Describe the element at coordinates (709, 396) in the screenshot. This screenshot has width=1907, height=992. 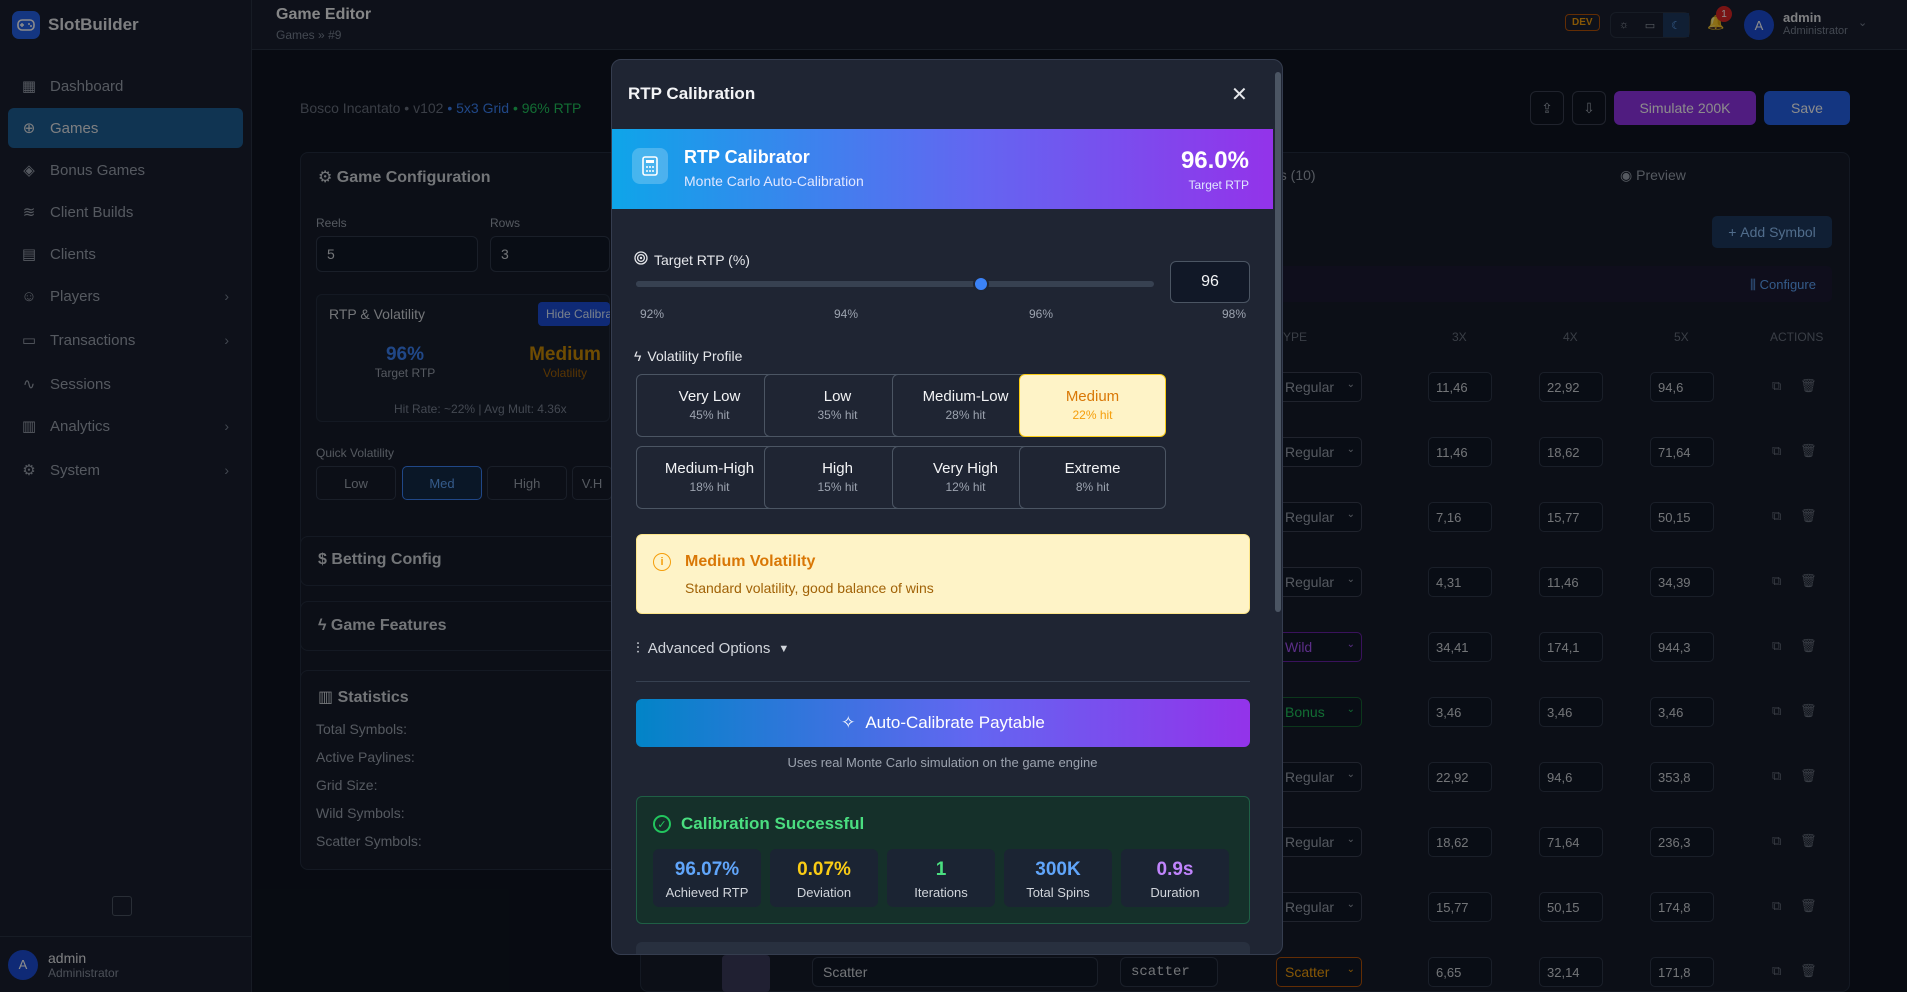
I see `volatility-option-name: Very Low` at that location.